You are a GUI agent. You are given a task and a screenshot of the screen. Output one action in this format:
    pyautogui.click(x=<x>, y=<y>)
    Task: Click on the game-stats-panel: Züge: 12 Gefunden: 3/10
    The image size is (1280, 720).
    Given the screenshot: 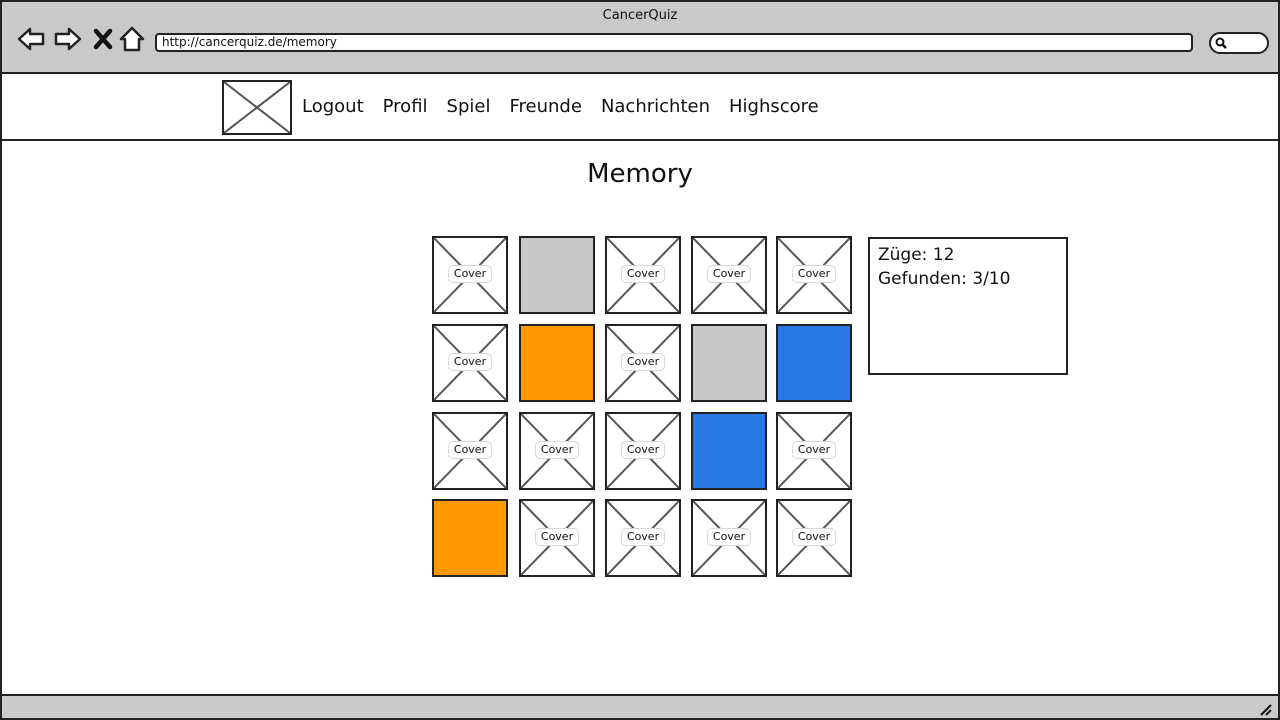 What is the action you would take?
    pyautogui.click(x=968, y=306)
    